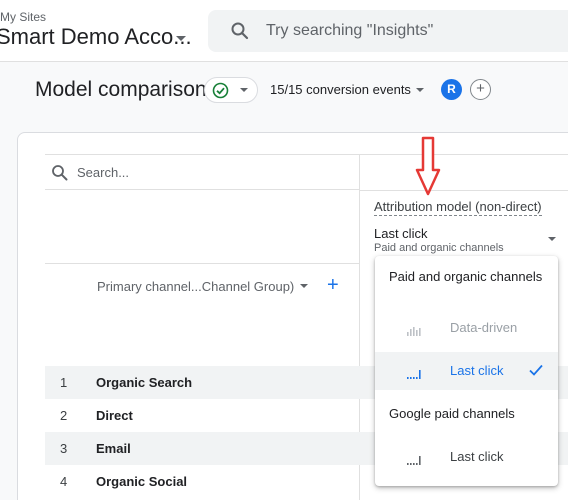  What do you see at coordinates (142, 481) in the screenshot?
I see `row-channel-name: Organic Social` at bounding box center [142, 481].